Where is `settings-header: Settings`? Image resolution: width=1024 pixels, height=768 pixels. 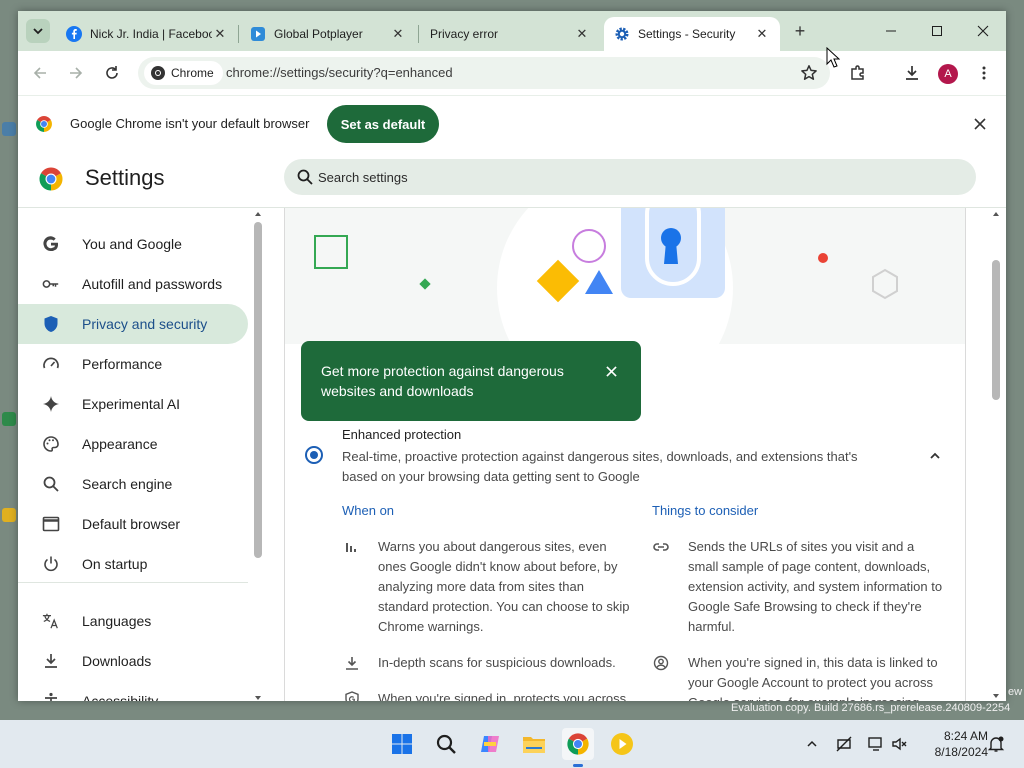
settings-header: Settings is located at coordinates (512, 179).